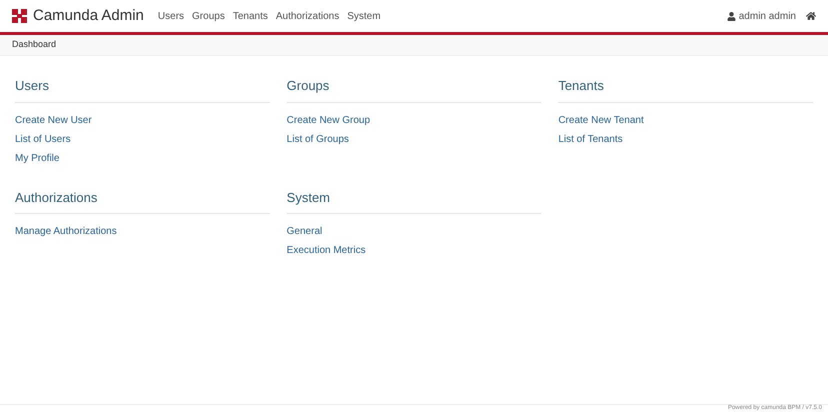 The width and height of the screenshot is (828, 412). Describe the element at coordinates (142, 89) in the screenshot. I see `section-heading: Users` at that location.